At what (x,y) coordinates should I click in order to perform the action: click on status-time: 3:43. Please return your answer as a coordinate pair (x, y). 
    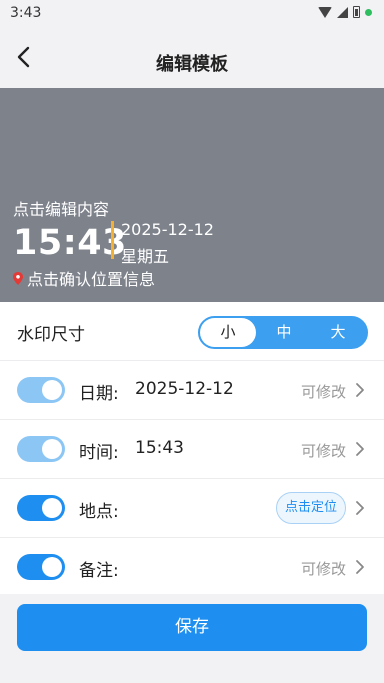
    Looking at the image, I should click on (26, 13).